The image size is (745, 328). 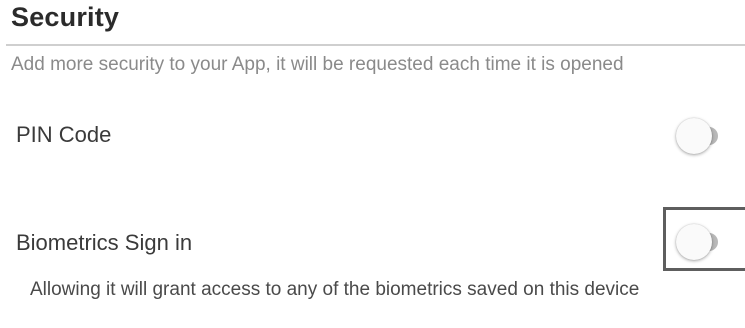 What do you see at coordinates (104, 242) in the screenshot?
I see `biometrics-sign-in-label: Biometrics Sign in` at bounding box center [104, 242].